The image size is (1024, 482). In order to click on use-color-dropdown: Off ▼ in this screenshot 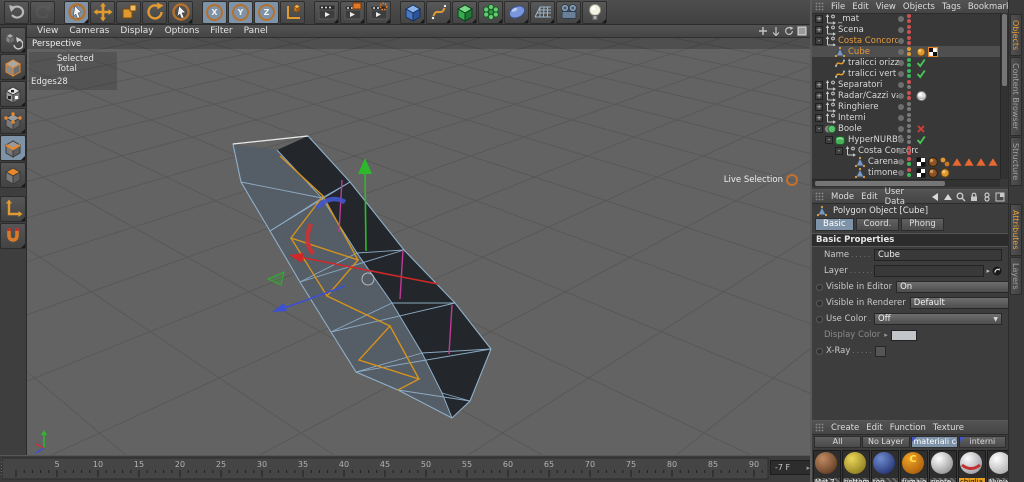, I will do `click(938, 319)`.